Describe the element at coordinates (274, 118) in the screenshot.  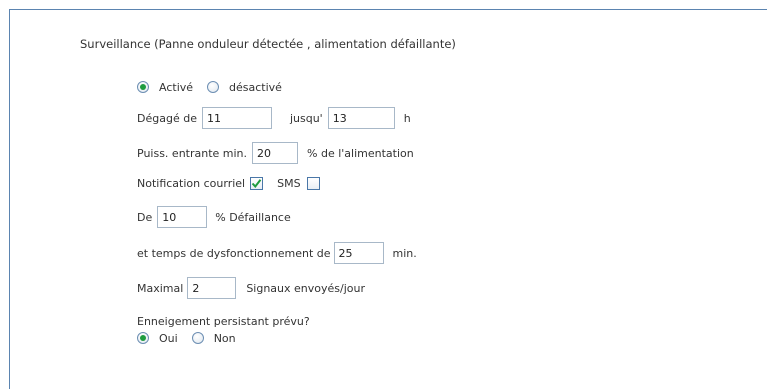
I see `time-range-row: Dégagé de 11 jusqu' 13 h` at that location.